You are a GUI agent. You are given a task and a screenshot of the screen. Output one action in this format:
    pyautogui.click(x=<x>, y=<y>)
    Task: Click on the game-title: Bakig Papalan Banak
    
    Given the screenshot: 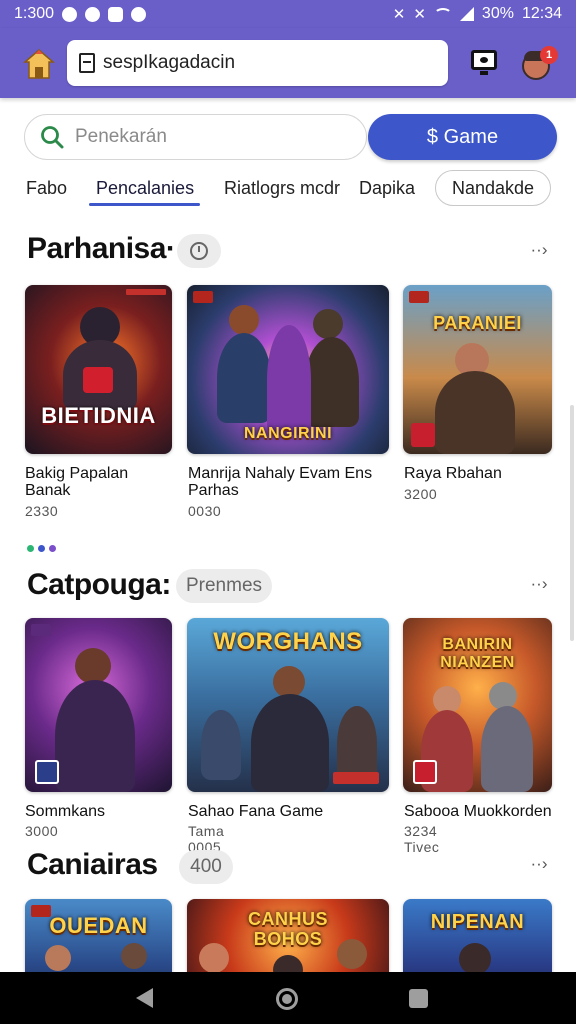 What is the action you would take?
    pyautogui.click(x=77, y=482)
    